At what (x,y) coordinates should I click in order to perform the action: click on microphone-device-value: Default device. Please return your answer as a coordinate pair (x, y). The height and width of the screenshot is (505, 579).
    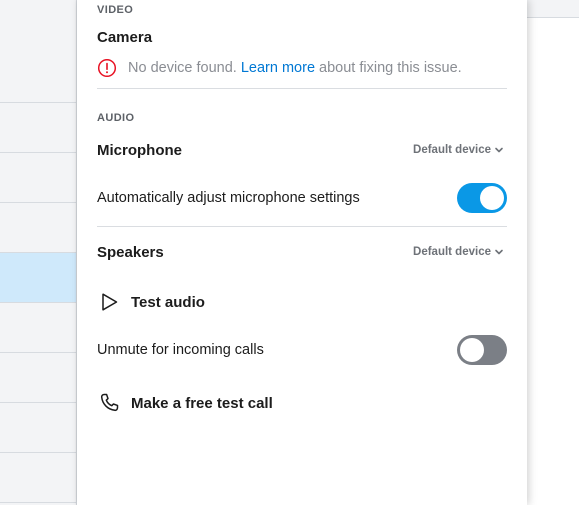
    Looking at the image, I should click on (452, 150).